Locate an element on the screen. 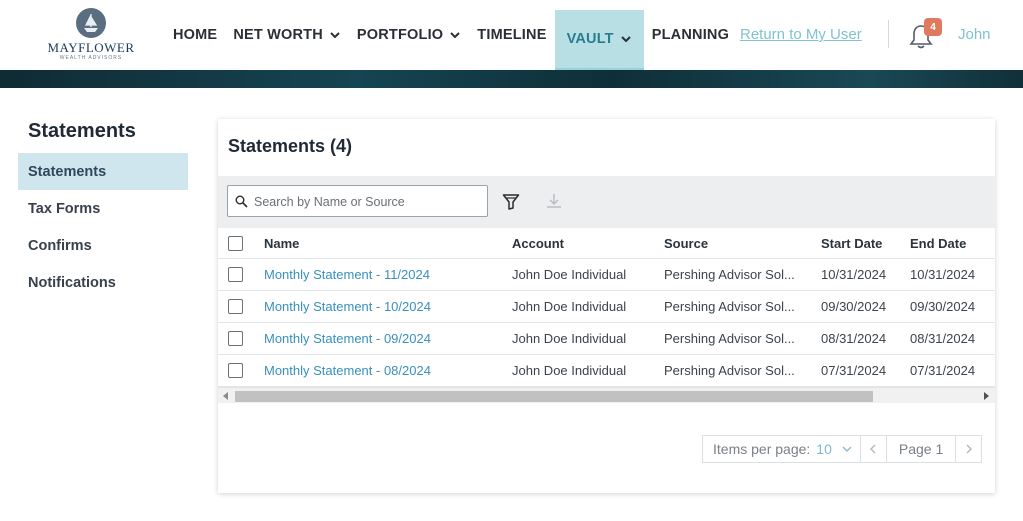 The height and width of the screenshot is (521, 1023). nav-label: VAULT is located at coordinates (590, 39).